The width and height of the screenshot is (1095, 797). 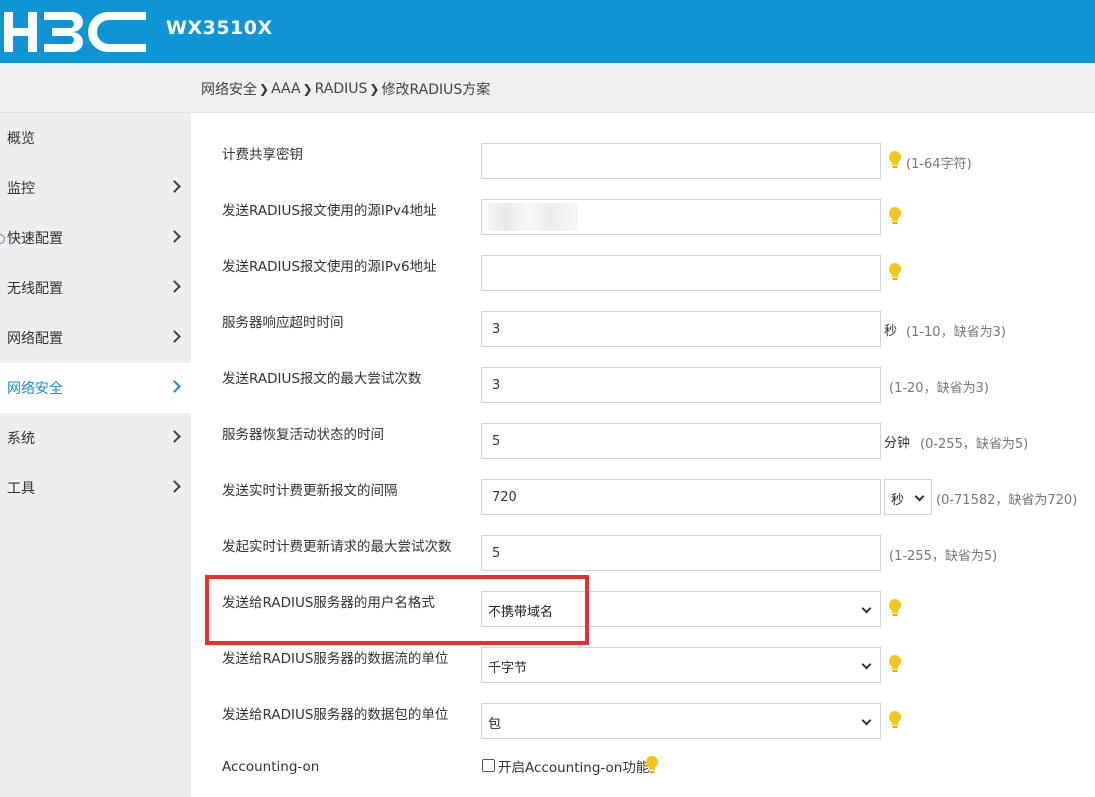 What do you see at coordinates (21, 139) in the screenshot?
I see `sidebar-item-label: 概览` at bounding box center [21, 139].